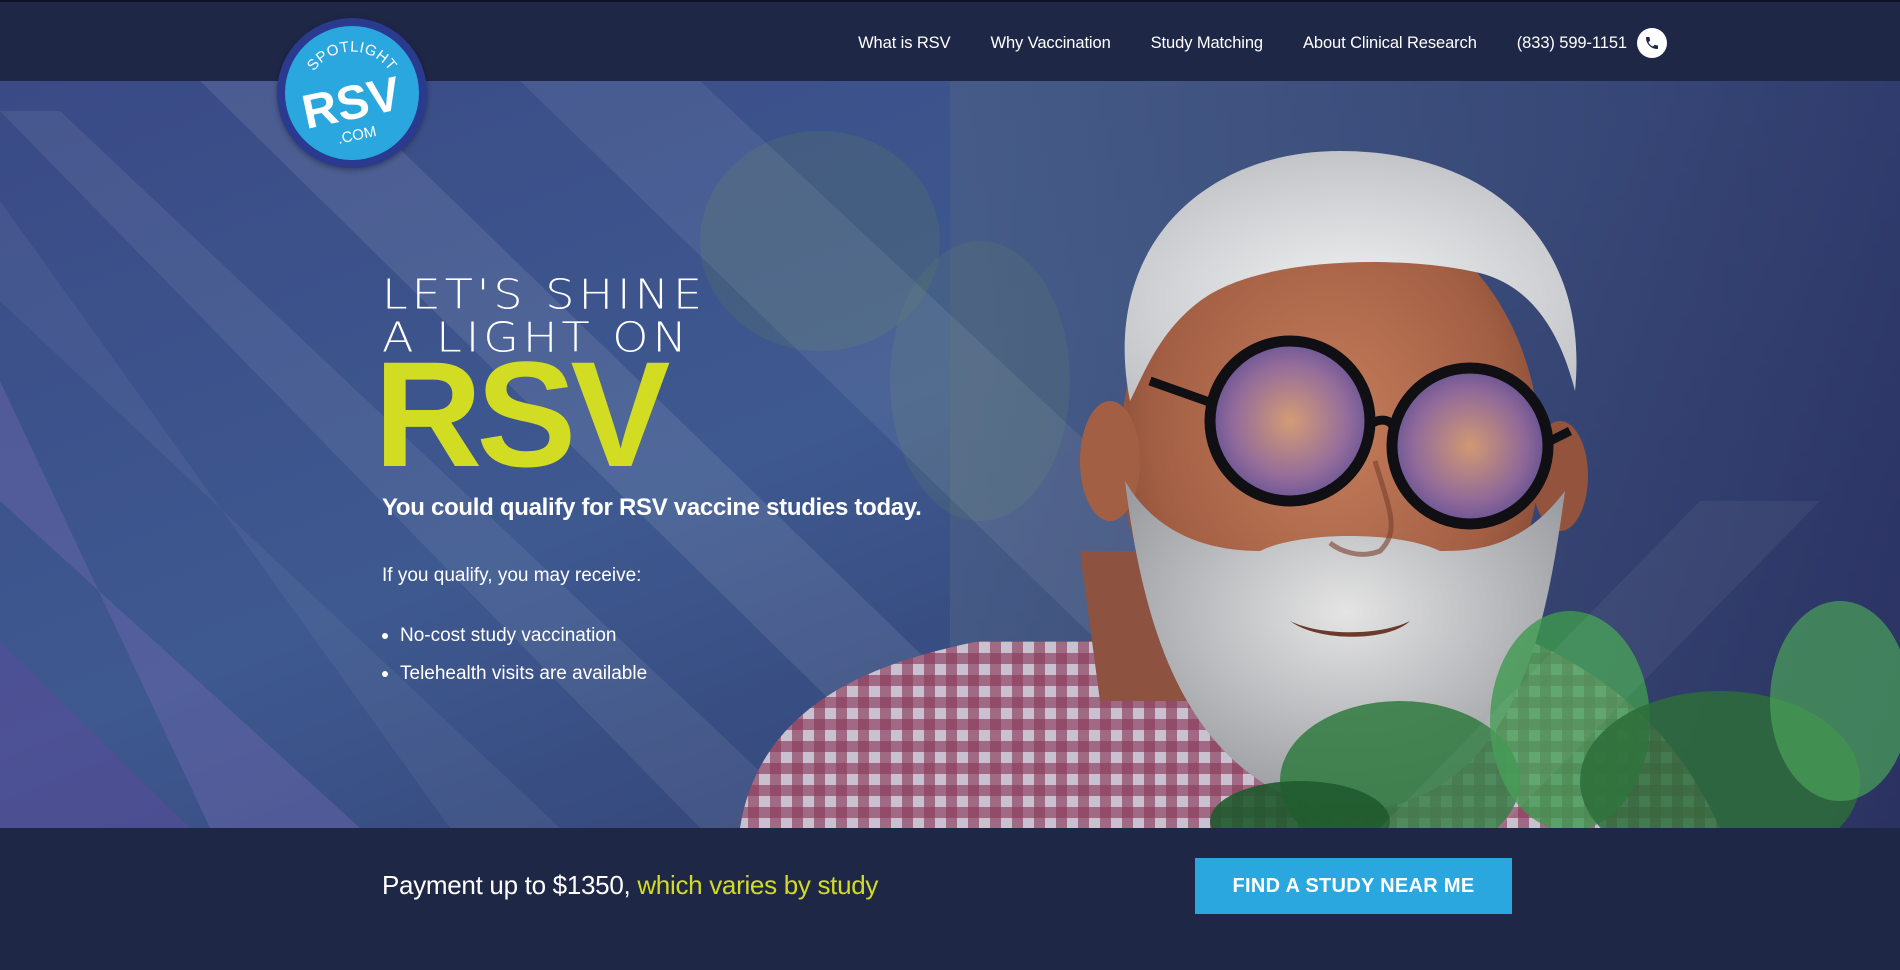 This screenshot has height=970, width=1900. I want to click on nav-link-why-vaccination: Why Vaccination, so click(1050, 43).